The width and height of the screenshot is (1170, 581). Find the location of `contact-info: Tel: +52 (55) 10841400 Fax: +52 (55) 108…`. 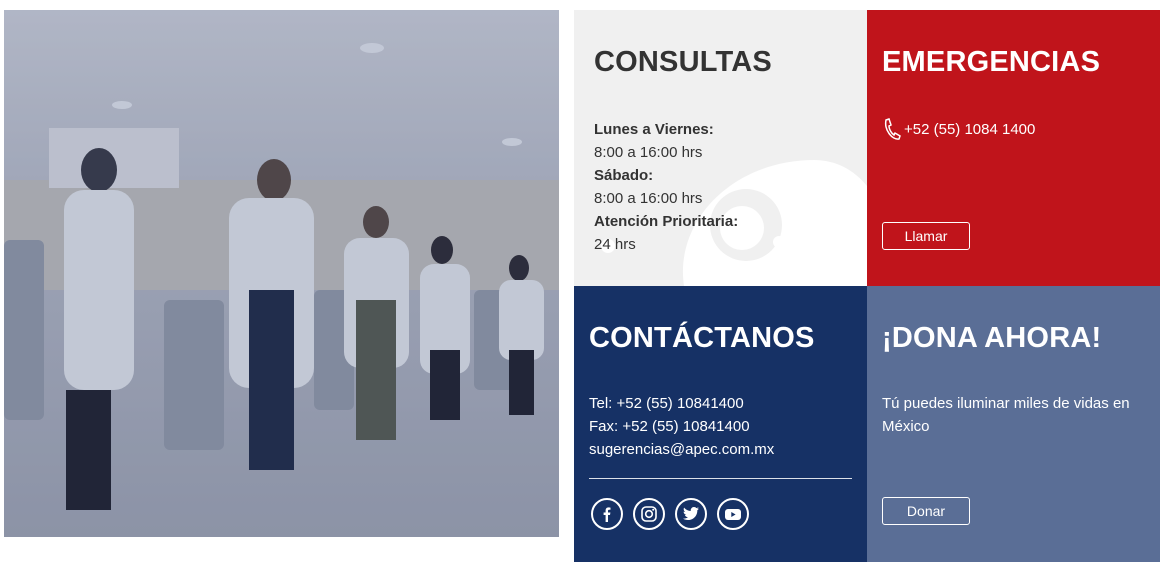

contact-info: Tel: +52 (55) 10841400 Fax: +52 (55) 108… is located at coordinates (681, 426).